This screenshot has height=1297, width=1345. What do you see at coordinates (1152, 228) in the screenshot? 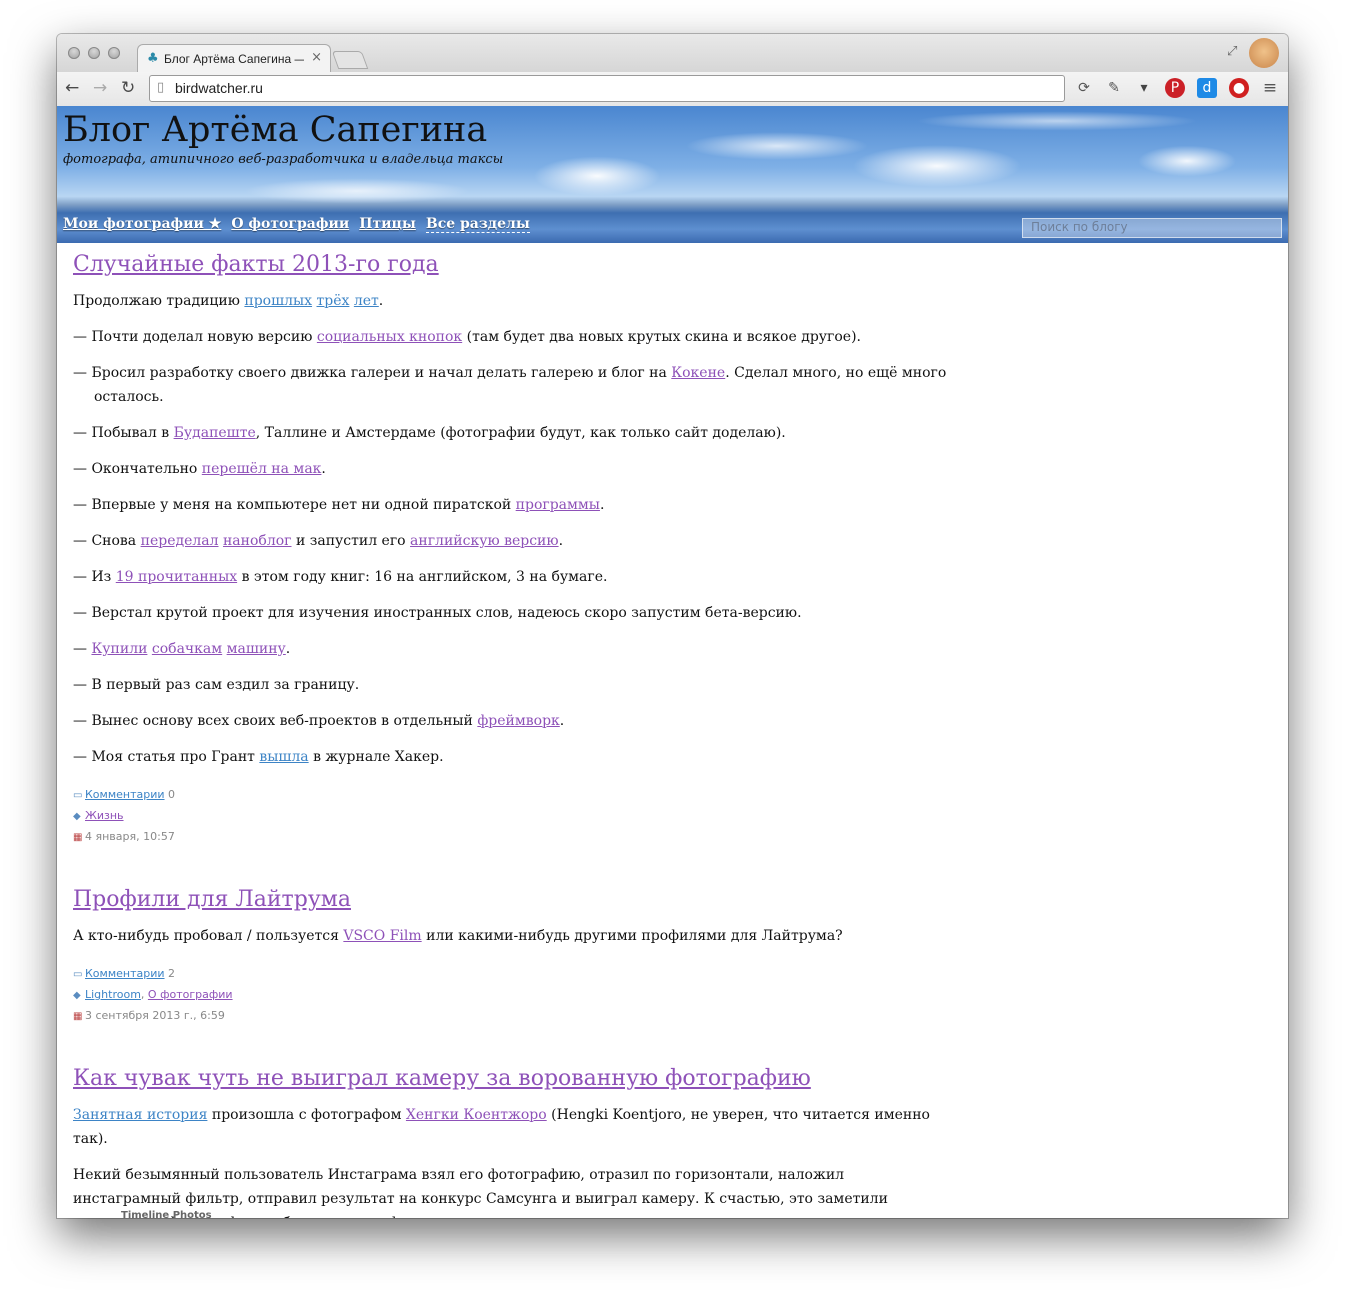
I see `search-input: Поиск по блогу` at bounding box center [1152, 228].